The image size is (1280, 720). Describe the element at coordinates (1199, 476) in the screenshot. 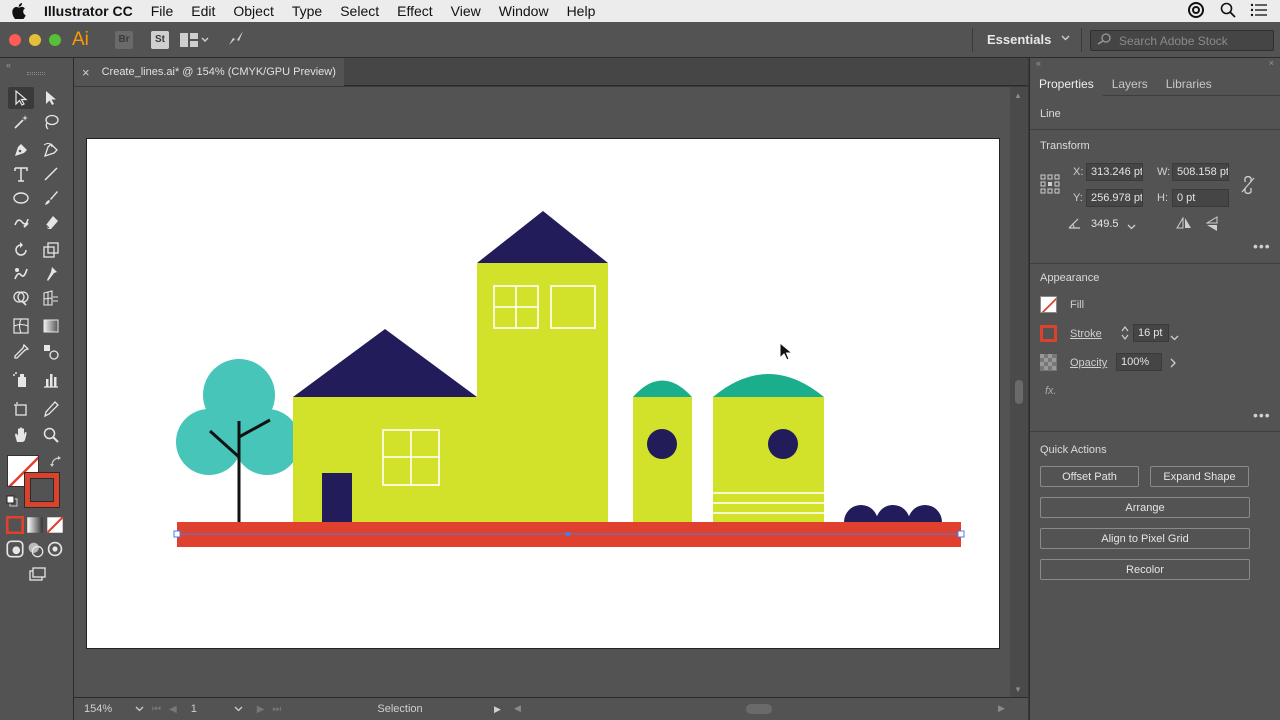

I see `expand-shape-button: Expand Shape` at that location.